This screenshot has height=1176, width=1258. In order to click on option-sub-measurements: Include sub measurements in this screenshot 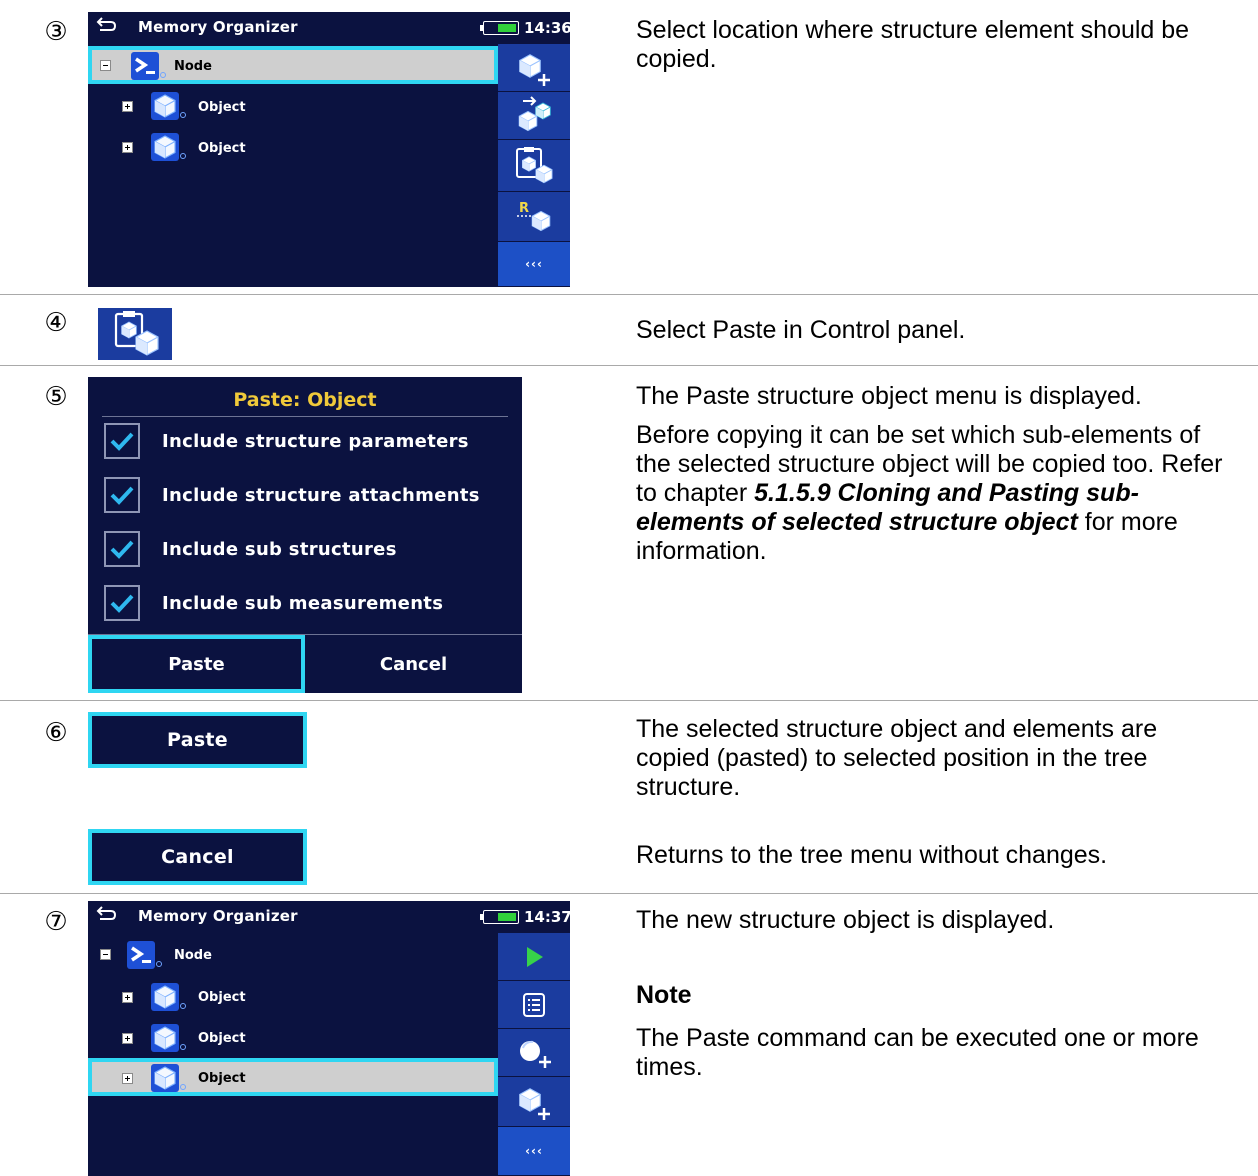, I will do `click(309, 603)`.